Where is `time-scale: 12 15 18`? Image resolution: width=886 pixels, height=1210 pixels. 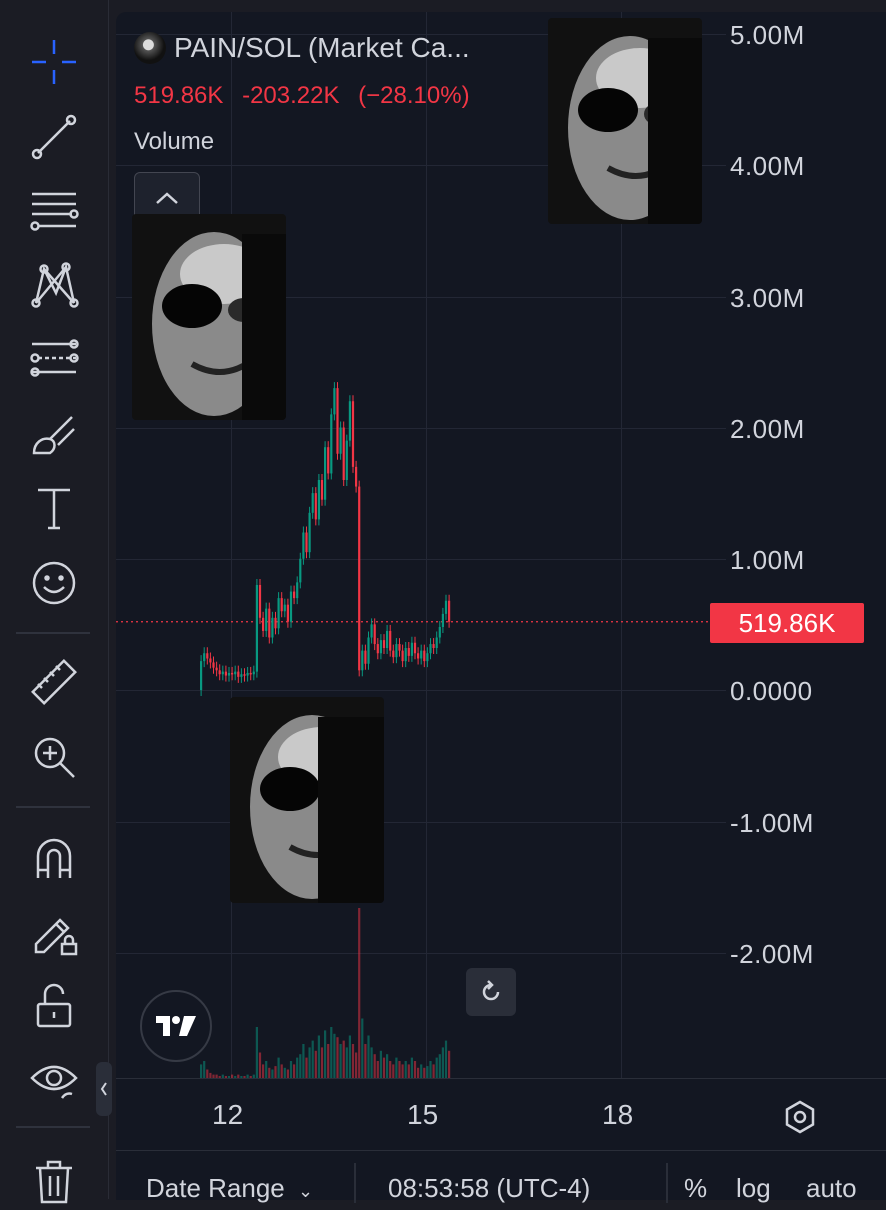 time-scale: 12 15 18 is located at coordinates (501, 1114).